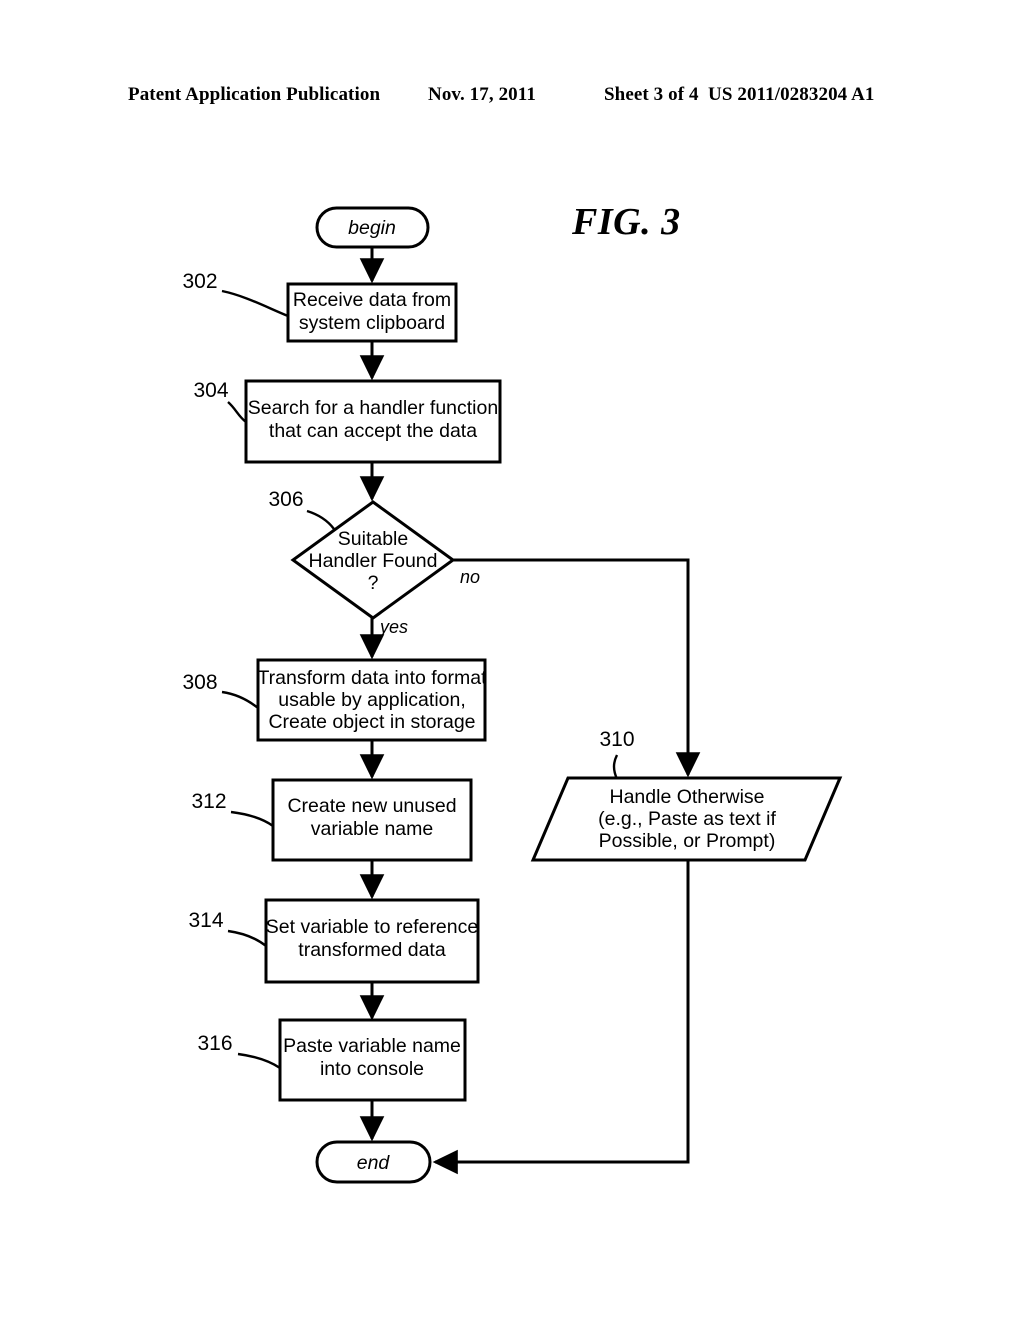 This screenshot has width=1024, height=1320. What do you see at coordinates (208, 801) in the screenshot?
I see `reference-numeral-312: 312` at bounding box center [208, 801].